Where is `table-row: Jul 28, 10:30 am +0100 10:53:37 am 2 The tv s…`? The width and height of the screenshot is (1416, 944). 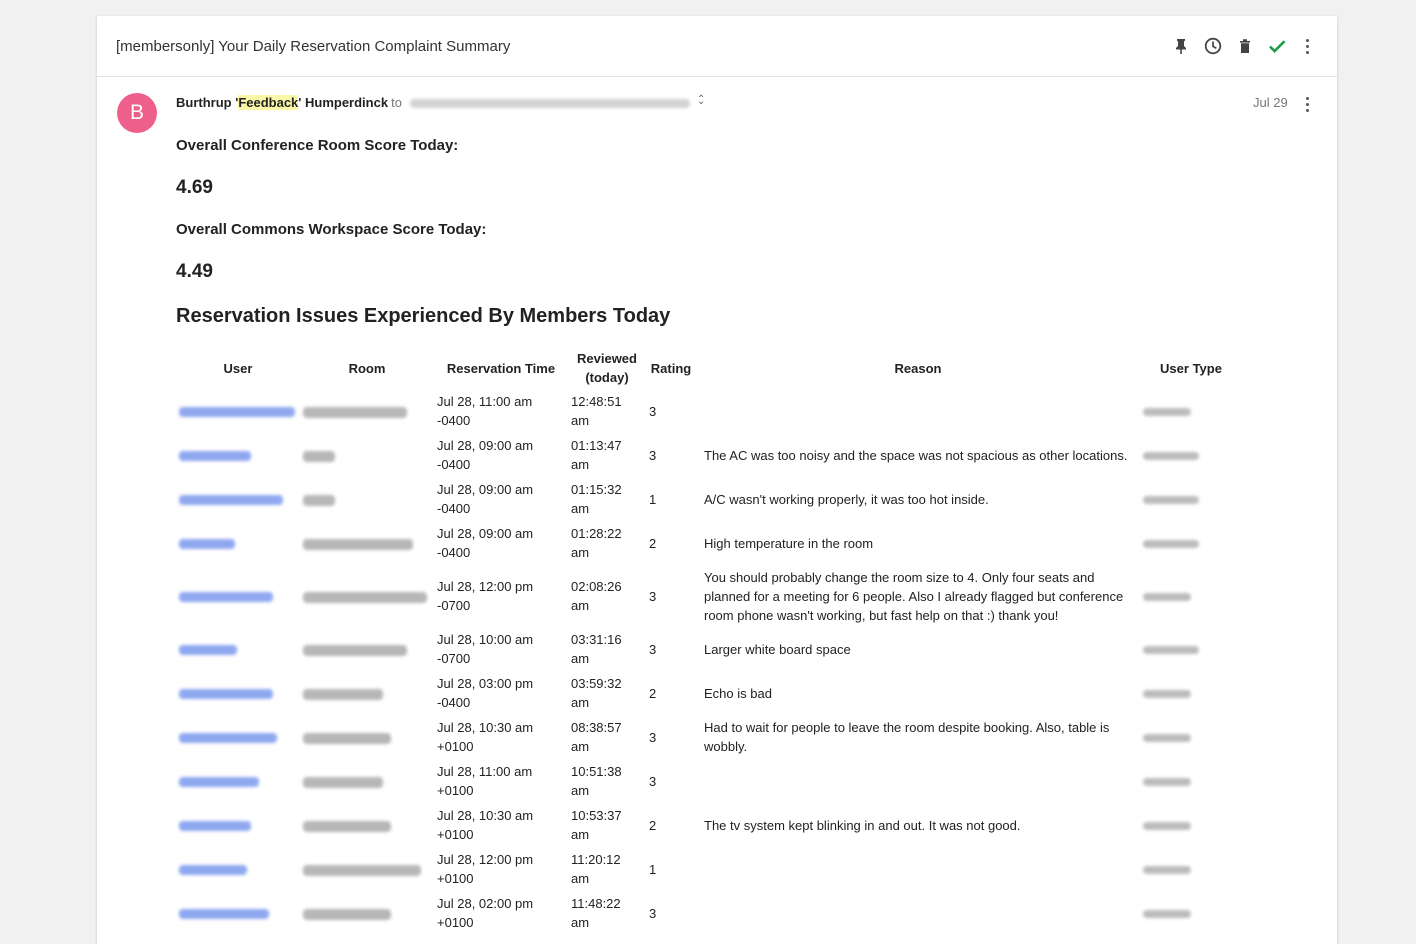
table-row: Jul 28, 10:30 am +0100 10:53:37 am 2 The tv s… is located at coordinates (709, 825).